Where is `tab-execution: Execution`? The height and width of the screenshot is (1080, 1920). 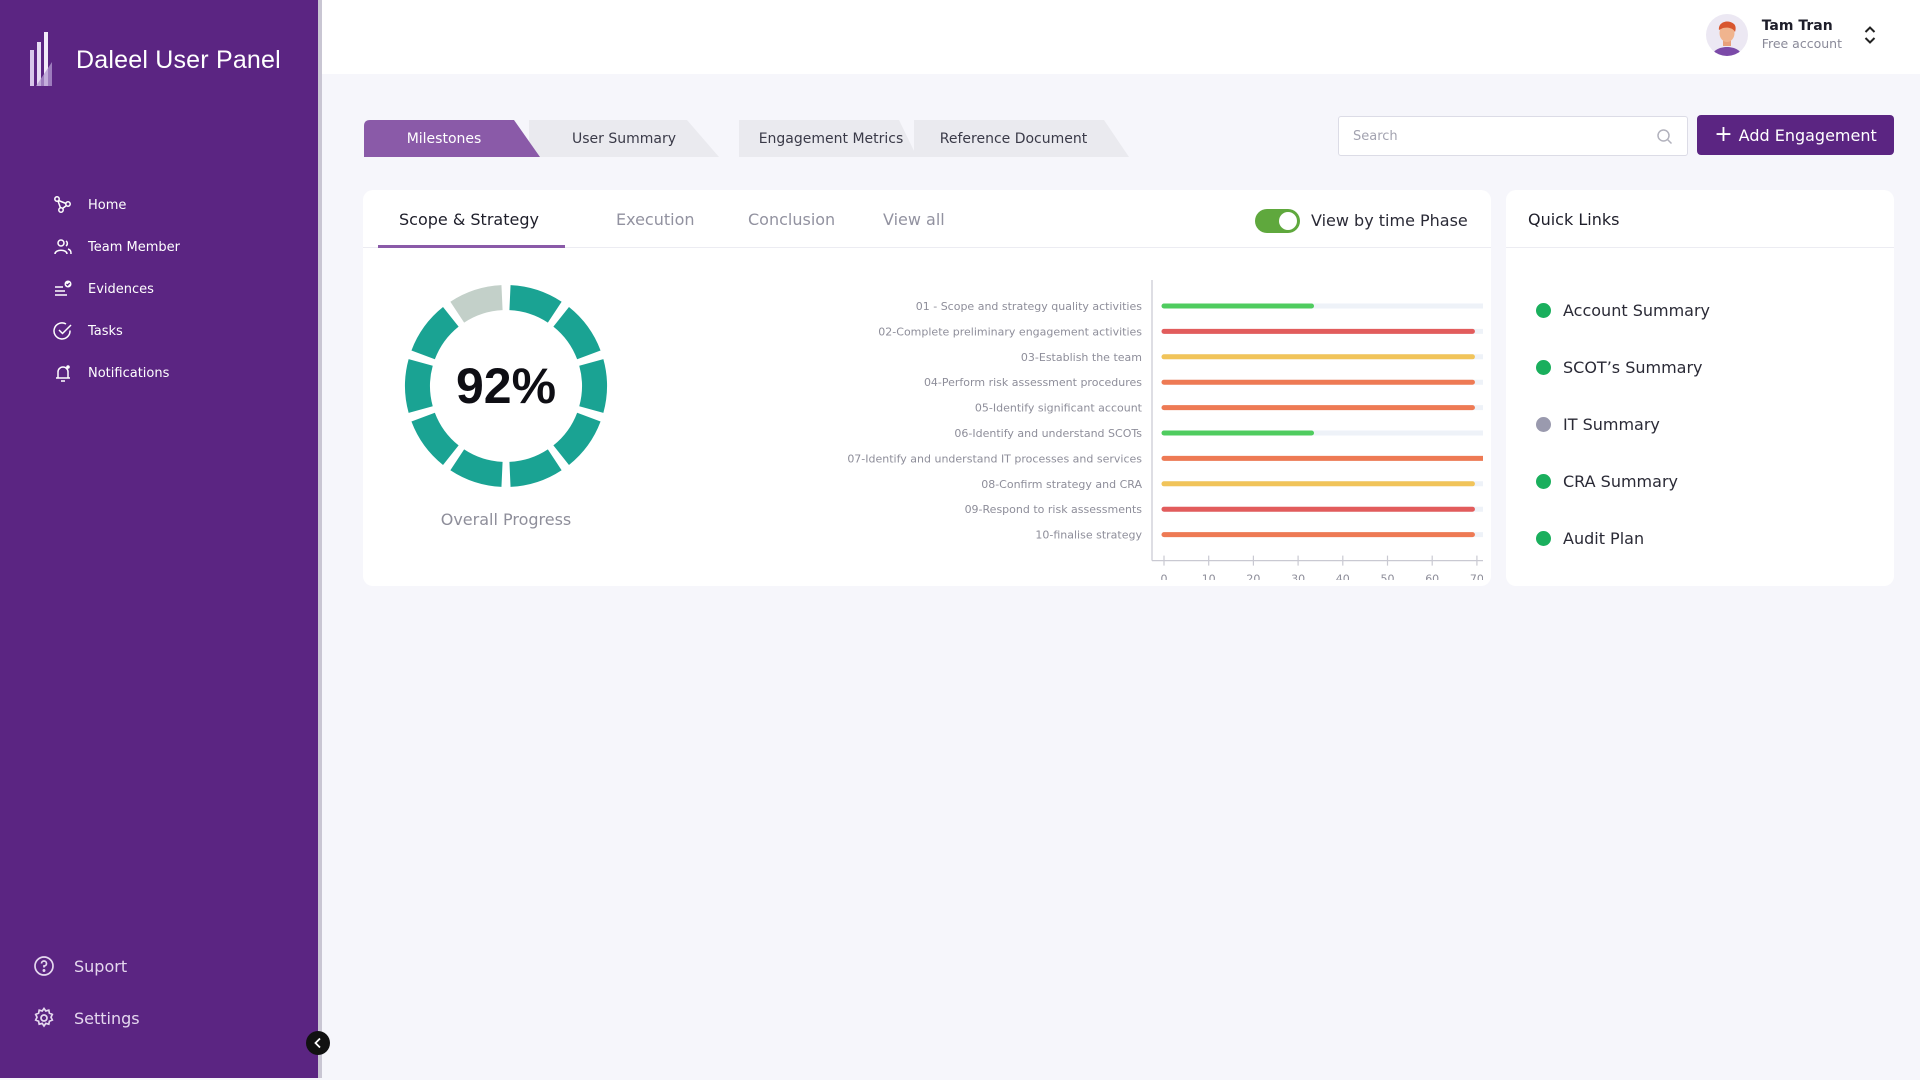
tab-execution: Execution is located at coordinates (655, 219).